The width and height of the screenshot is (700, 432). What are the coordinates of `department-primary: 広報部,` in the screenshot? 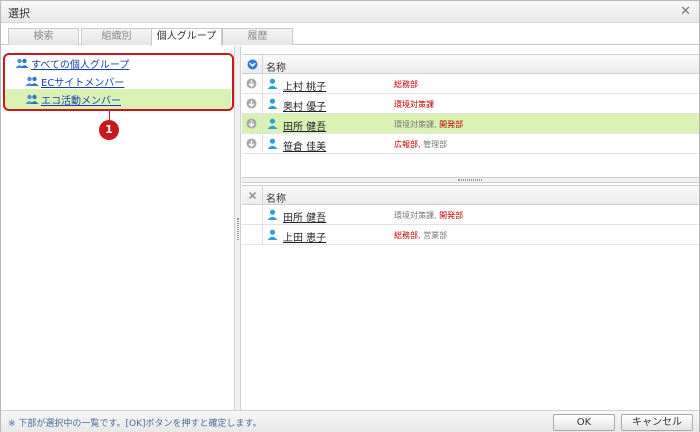 It's located at (407, 144).